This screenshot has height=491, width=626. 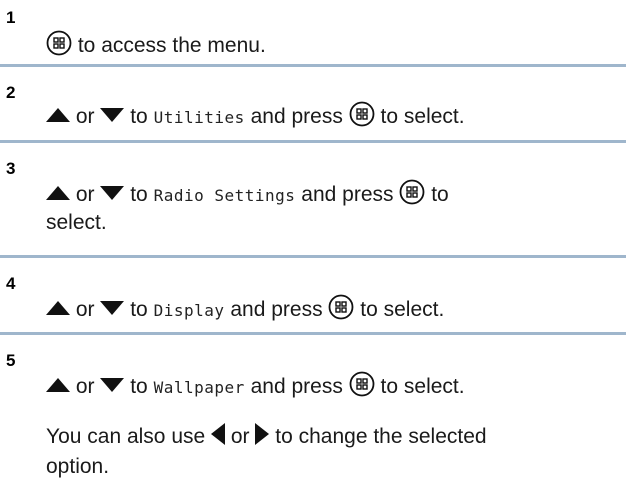 I want to click on step-text: to access the menu., so click(x=334, y=47).